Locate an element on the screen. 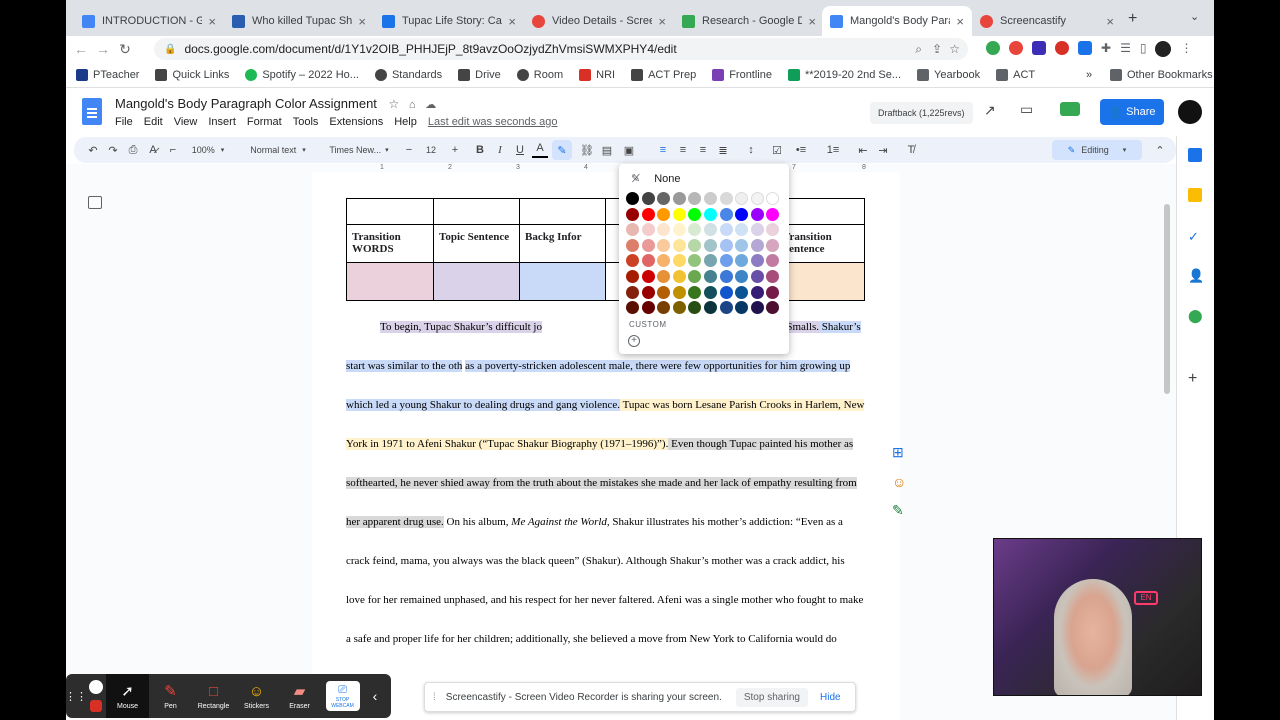  activity-trend-icon: ↗ is located at coordinates (990, 110).